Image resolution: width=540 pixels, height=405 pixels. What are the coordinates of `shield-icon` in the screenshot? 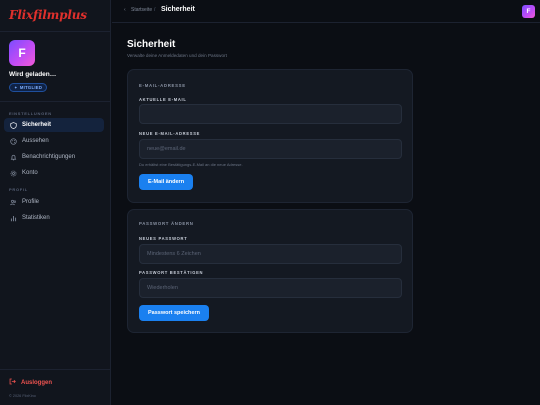 It's located at (13, 125).